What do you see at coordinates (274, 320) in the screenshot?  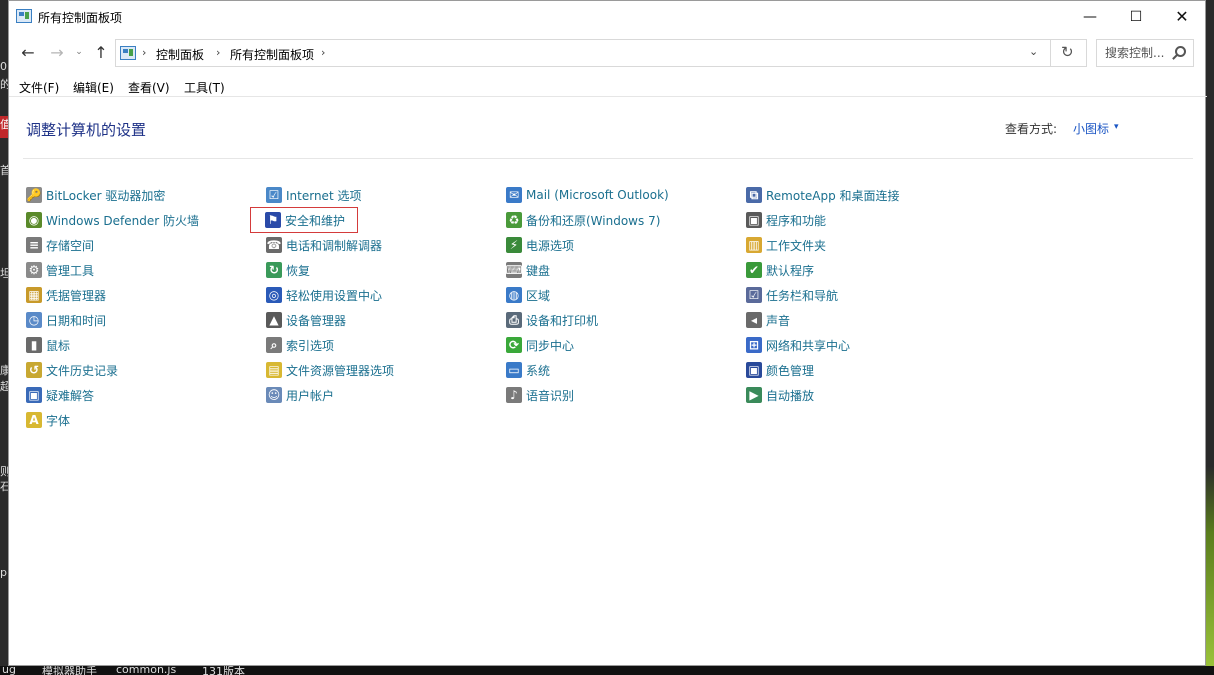 I see `device-manager-icon: ▲` at bounding box center [274, 320].